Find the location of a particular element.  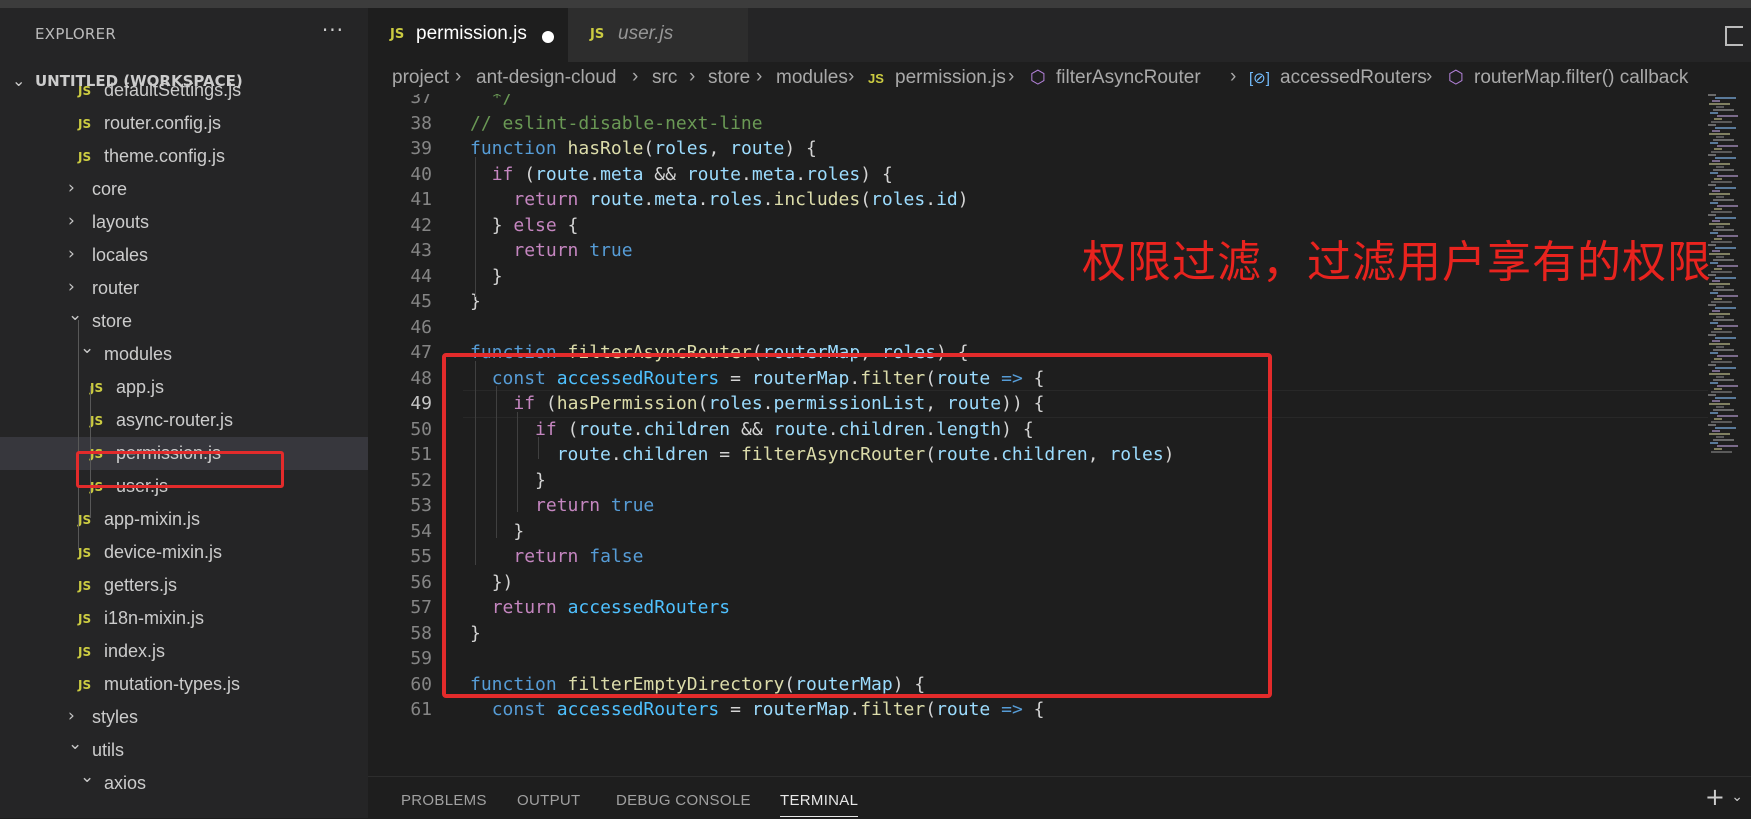

tree-item-label: async-router.js is located at coordinates (175, 420).